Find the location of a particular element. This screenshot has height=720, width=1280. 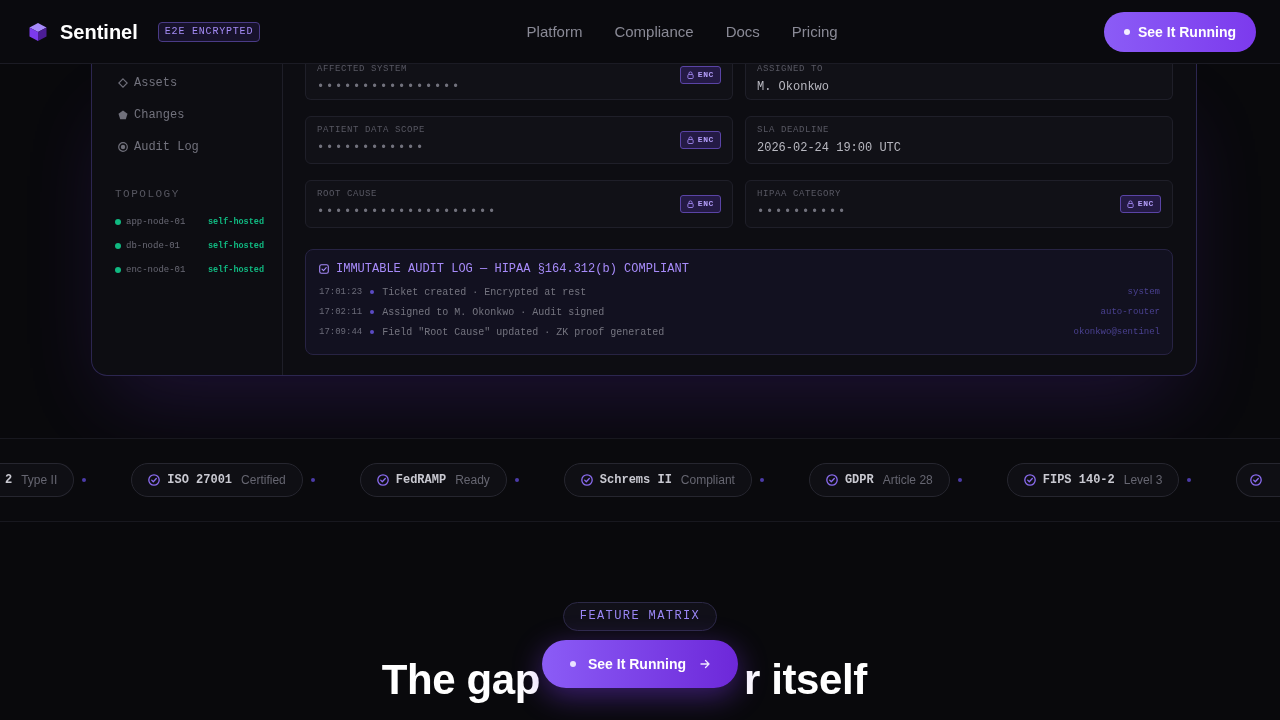

field-label: PATIENT DATA SCOPE is located at coordinates (371, 130).